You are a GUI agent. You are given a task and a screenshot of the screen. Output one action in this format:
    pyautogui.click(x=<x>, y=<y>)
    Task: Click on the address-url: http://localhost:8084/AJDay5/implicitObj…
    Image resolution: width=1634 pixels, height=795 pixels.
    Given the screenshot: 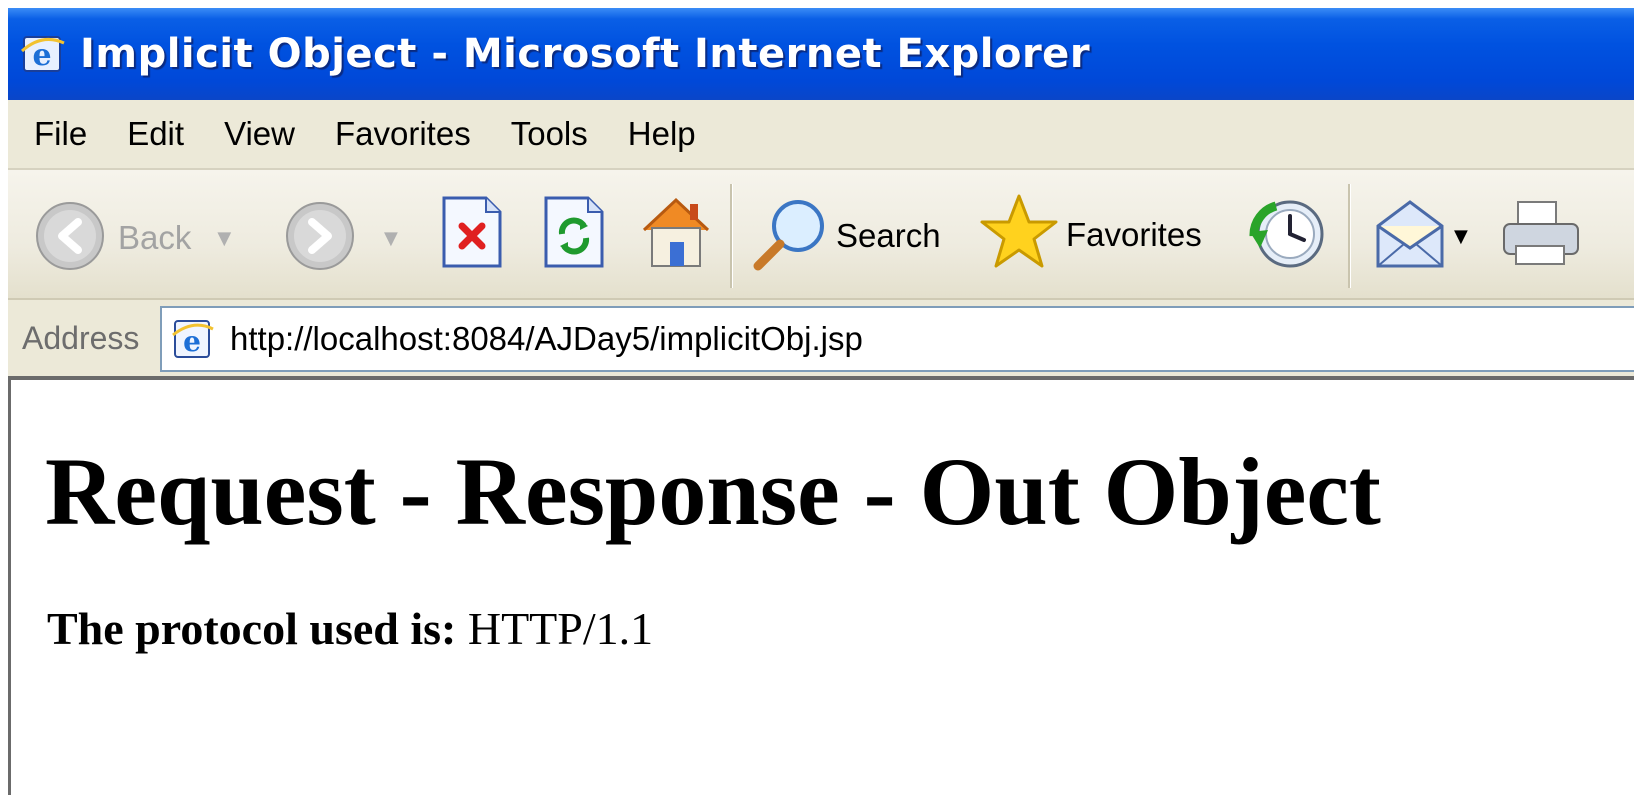 What is the action you would take?
    pyautogui.click(x=546, y=338)
    